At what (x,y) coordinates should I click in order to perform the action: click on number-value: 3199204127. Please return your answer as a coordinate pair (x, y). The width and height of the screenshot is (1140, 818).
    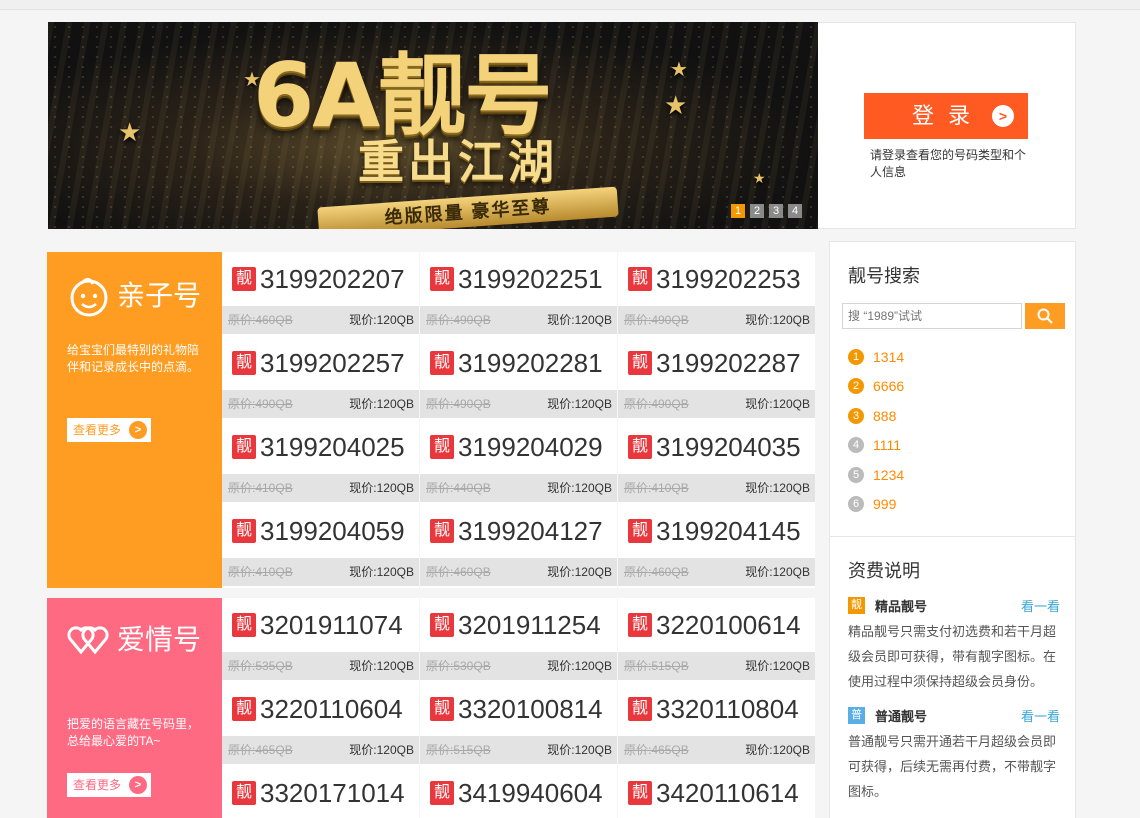
    Looking at the image, I should click on (530, 531).